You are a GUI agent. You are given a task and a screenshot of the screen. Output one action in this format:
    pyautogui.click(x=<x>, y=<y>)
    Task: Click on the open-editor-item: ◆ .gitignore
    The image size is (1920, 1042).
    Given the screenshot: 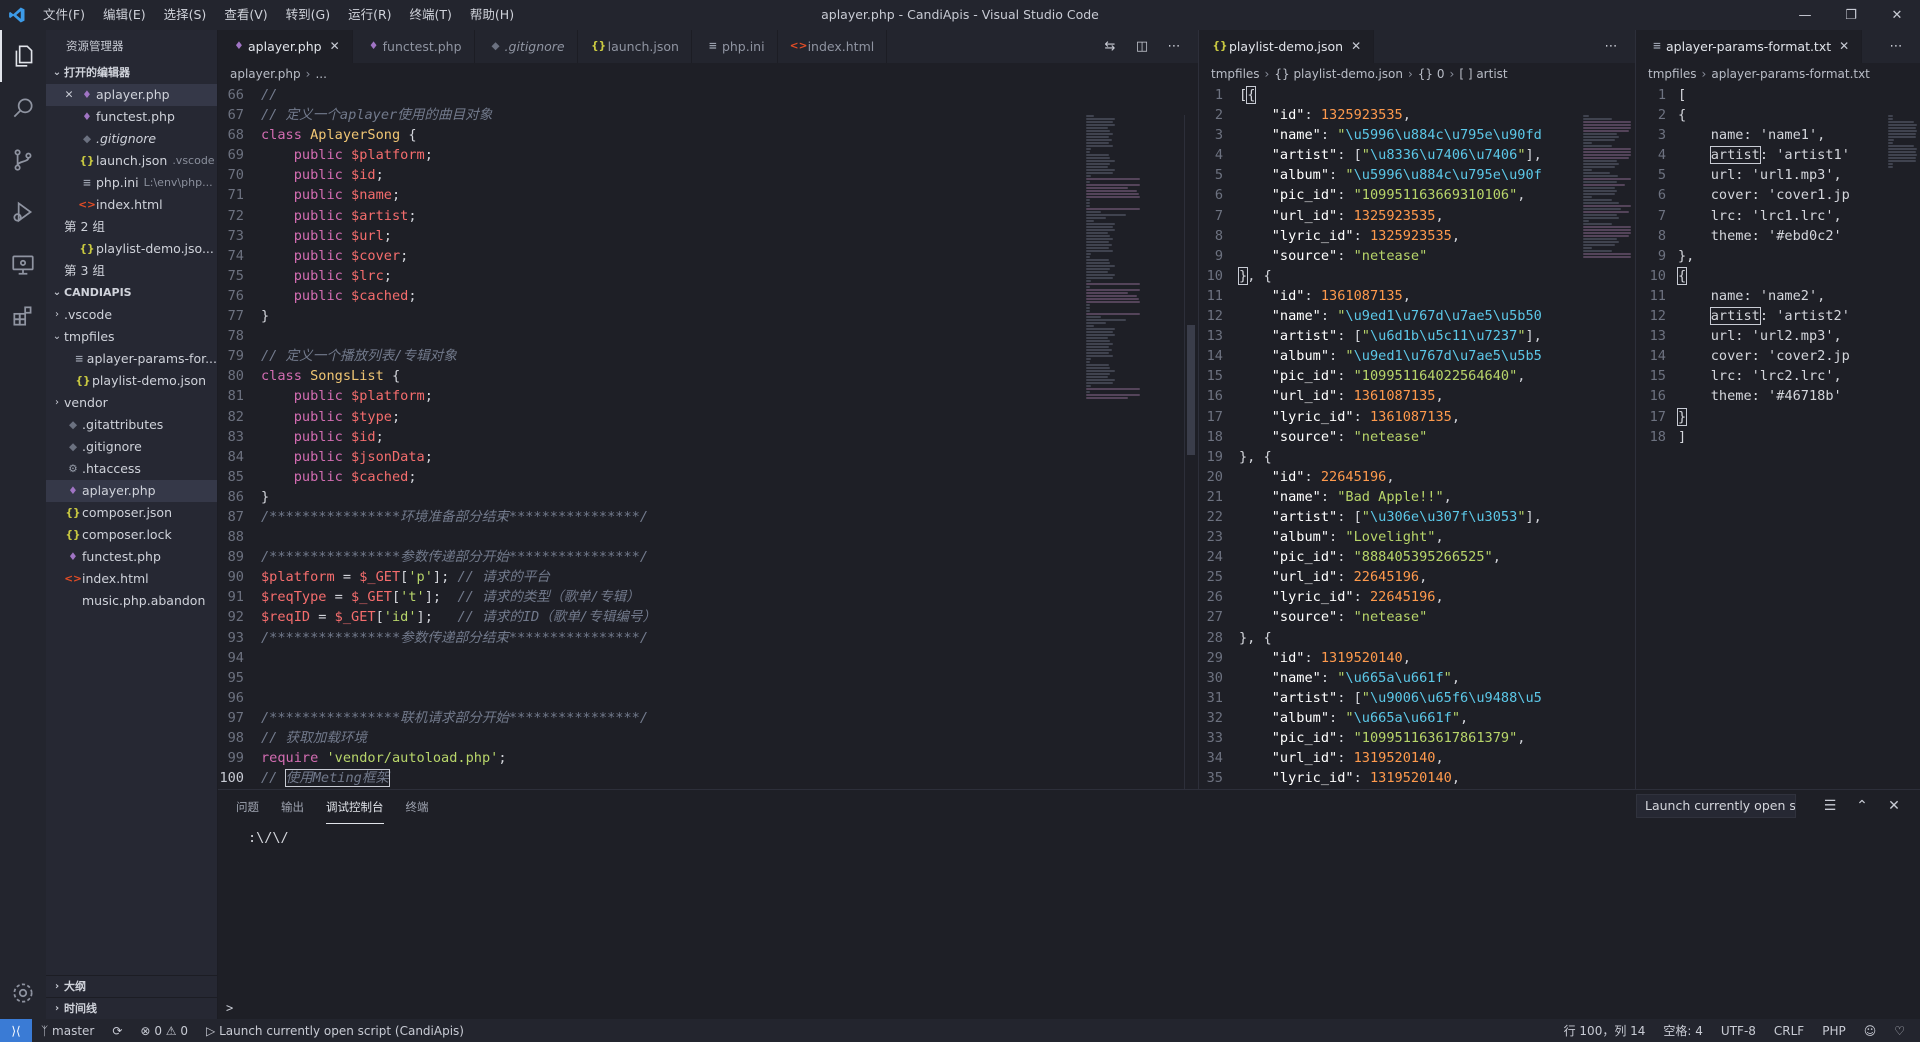 What is the action you would take?
    pyautogui.click(x=131, y=139)
    